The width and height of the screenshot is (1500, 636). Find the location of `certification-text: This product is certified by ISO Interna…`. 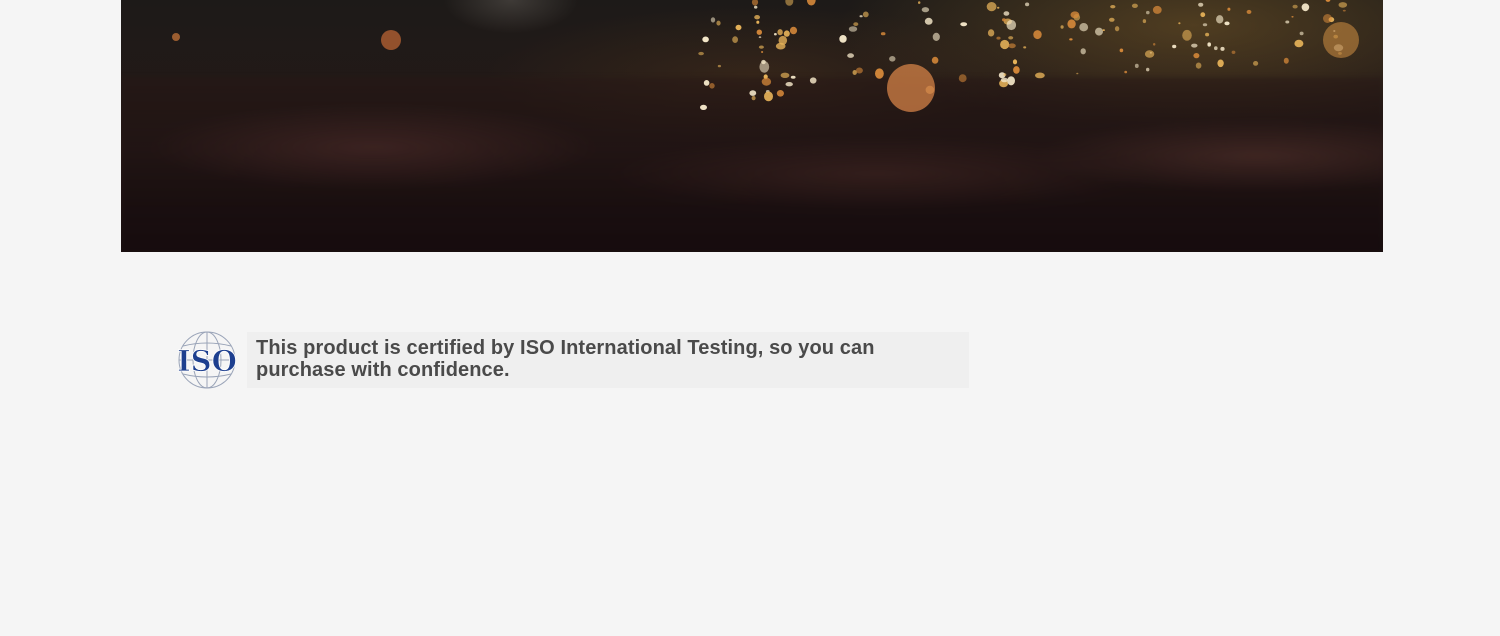

certification-text: This product is certified by ISO Interna… is located at coordinates (565, 359).